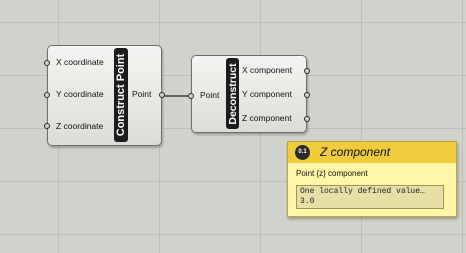  What do you see at coordinates (80, 126) in the screenshot?
I see `z-coordinate-label: Z coordinate` at bounding box center [80, 126].